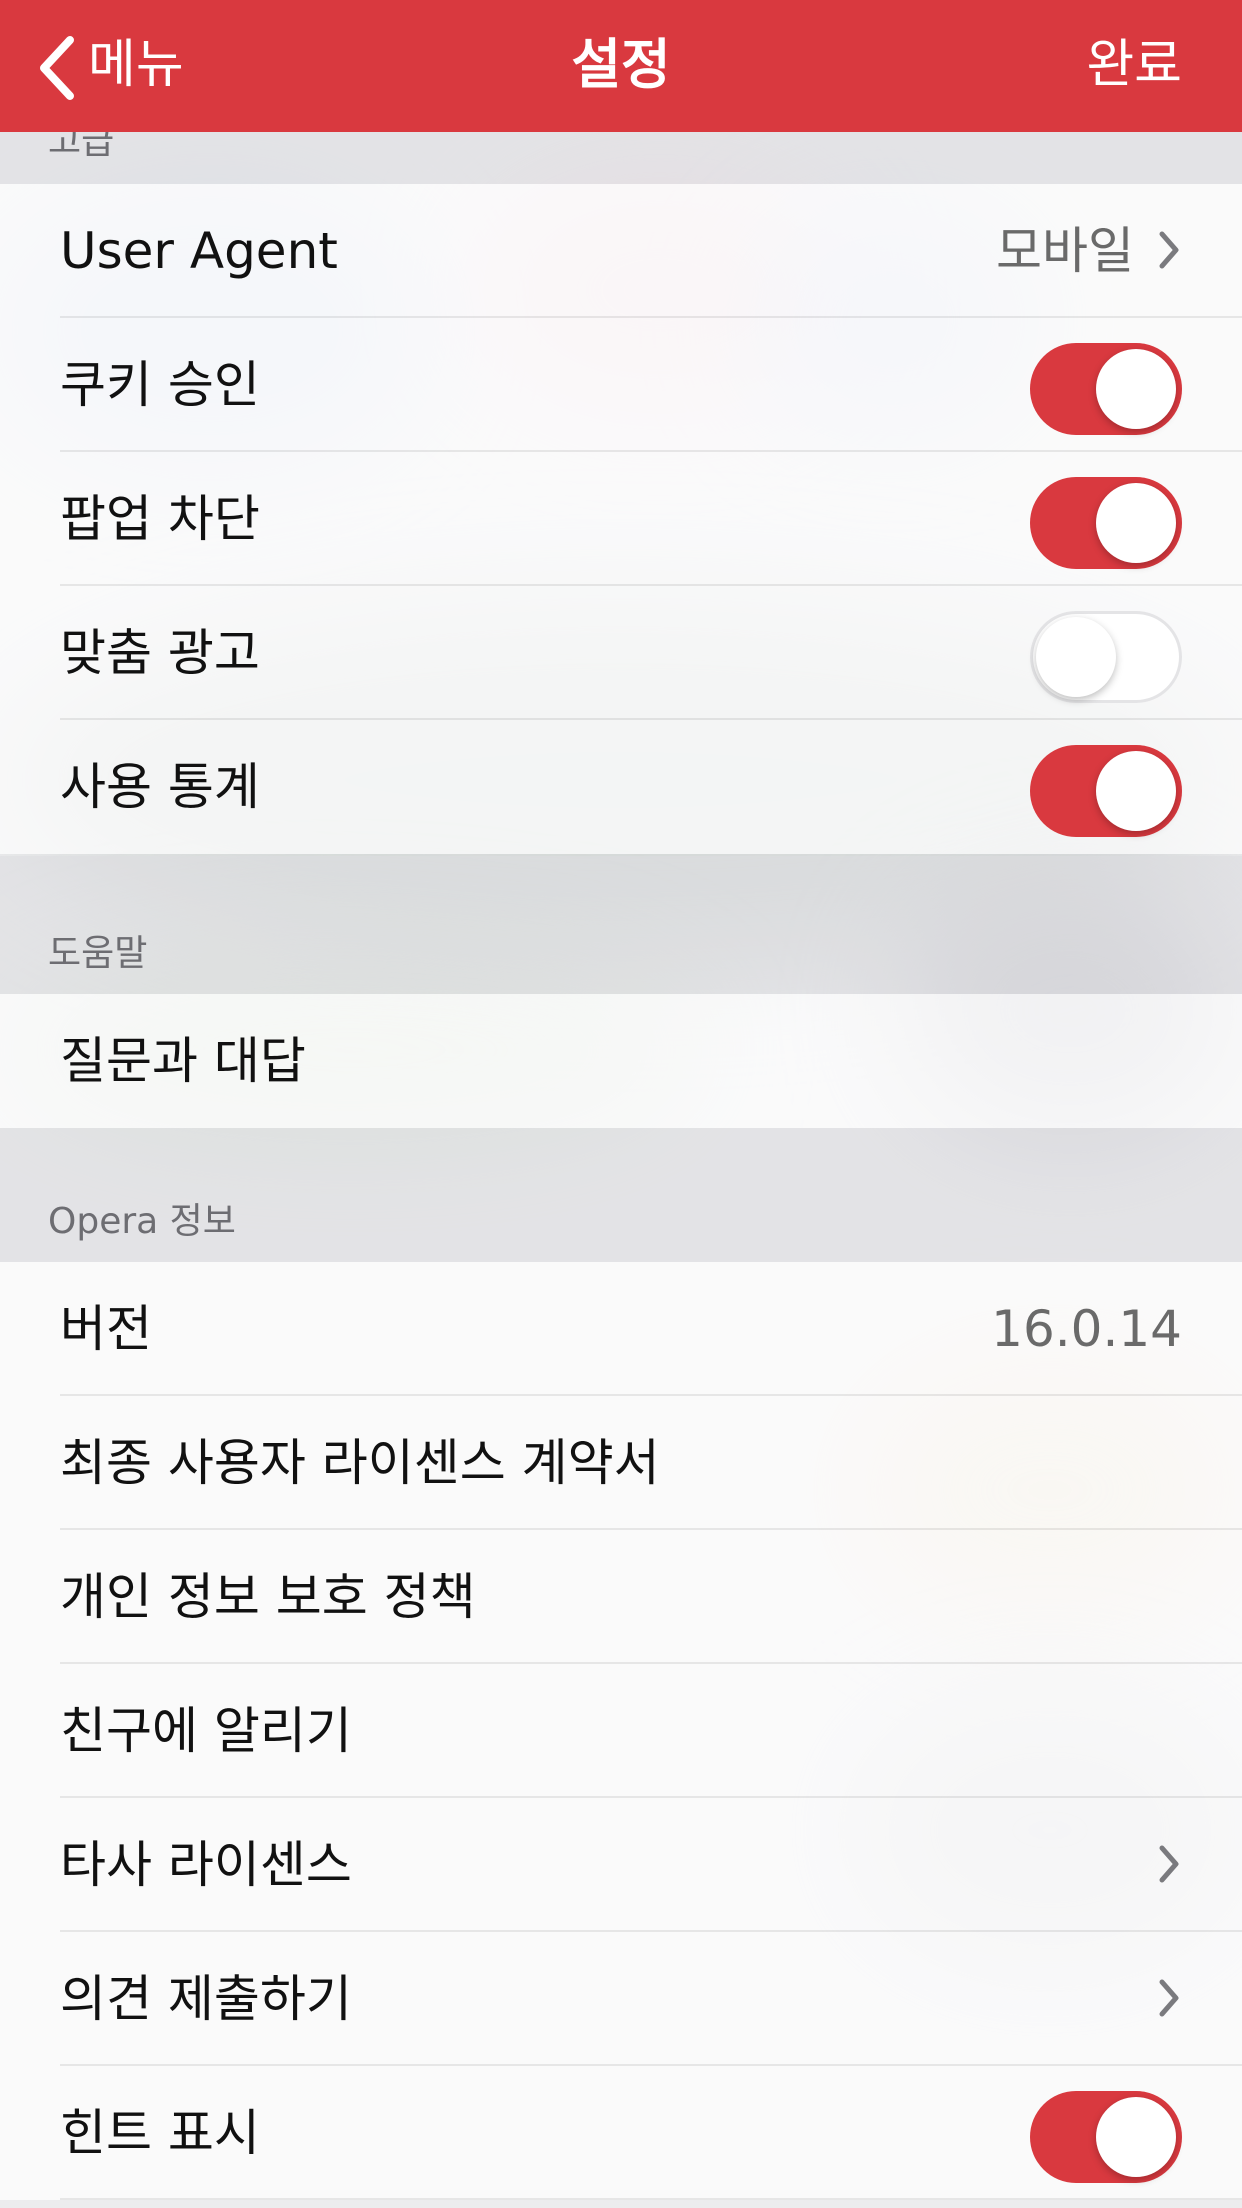 This screenshot has height=2208, width=1242. Describe the element at coordinates (183, 1061) in the screenshot. I see `row-label: 질문과 대답` at that location.